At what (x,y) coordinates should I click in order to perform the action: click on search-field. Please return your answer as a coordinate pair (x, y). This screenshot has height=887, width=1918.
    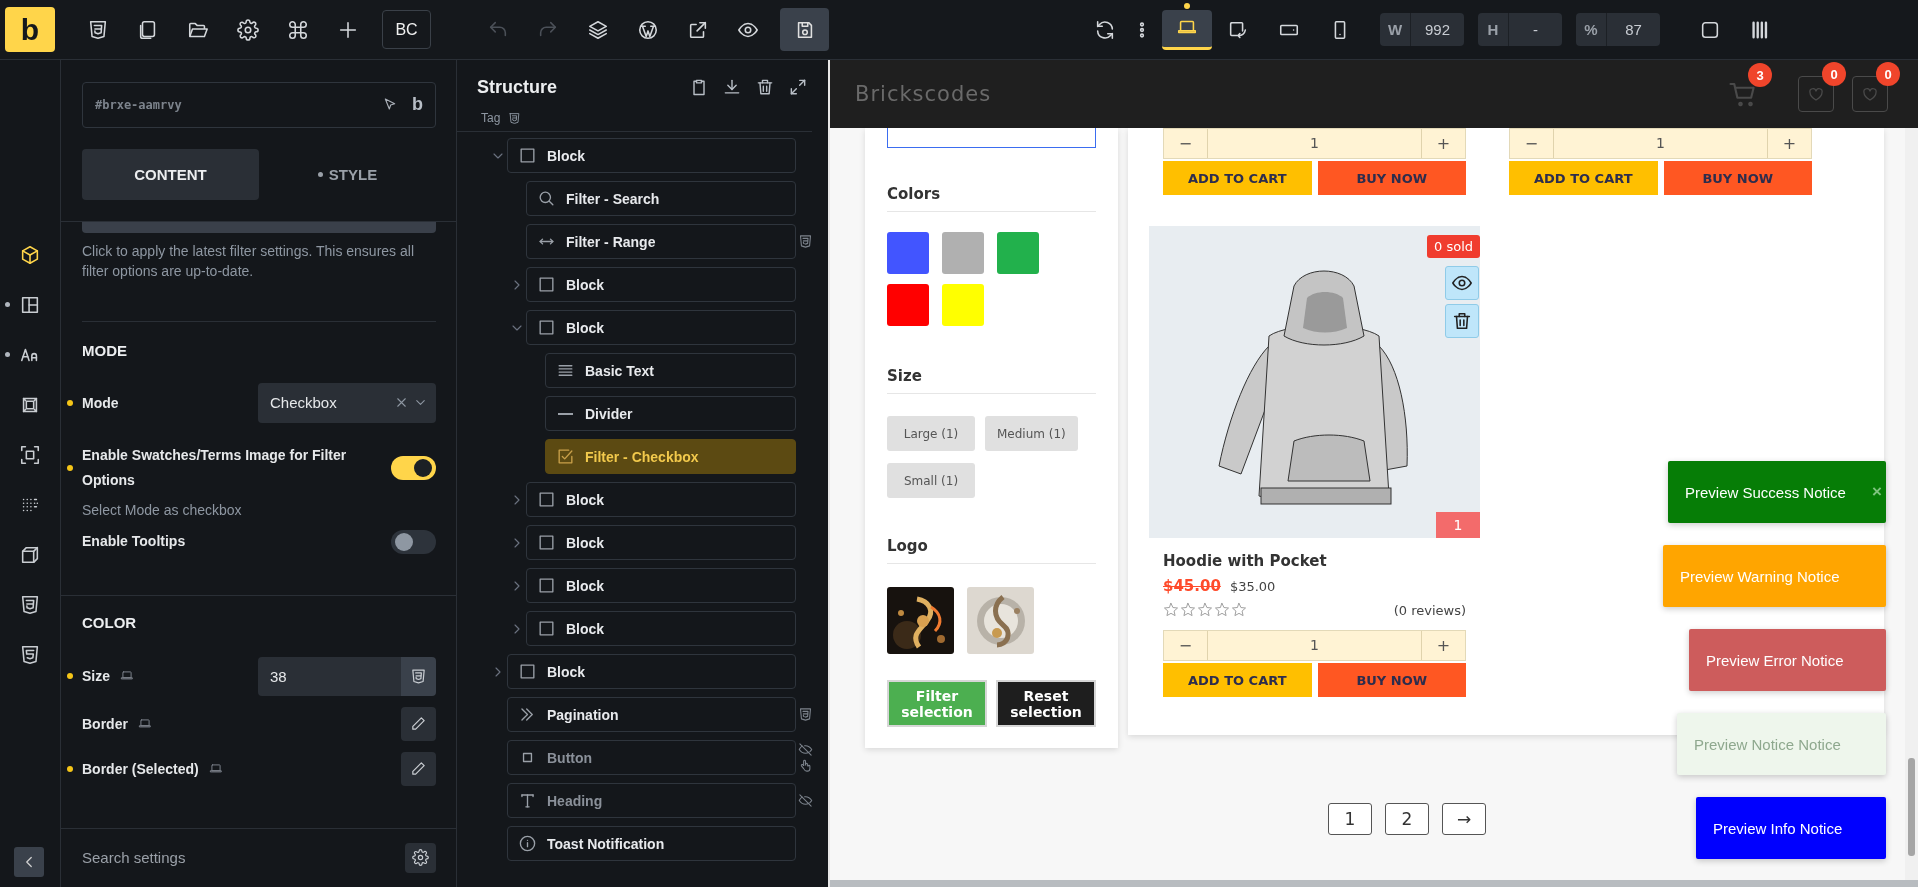
    Looking at the image, I should click on (991, 138).